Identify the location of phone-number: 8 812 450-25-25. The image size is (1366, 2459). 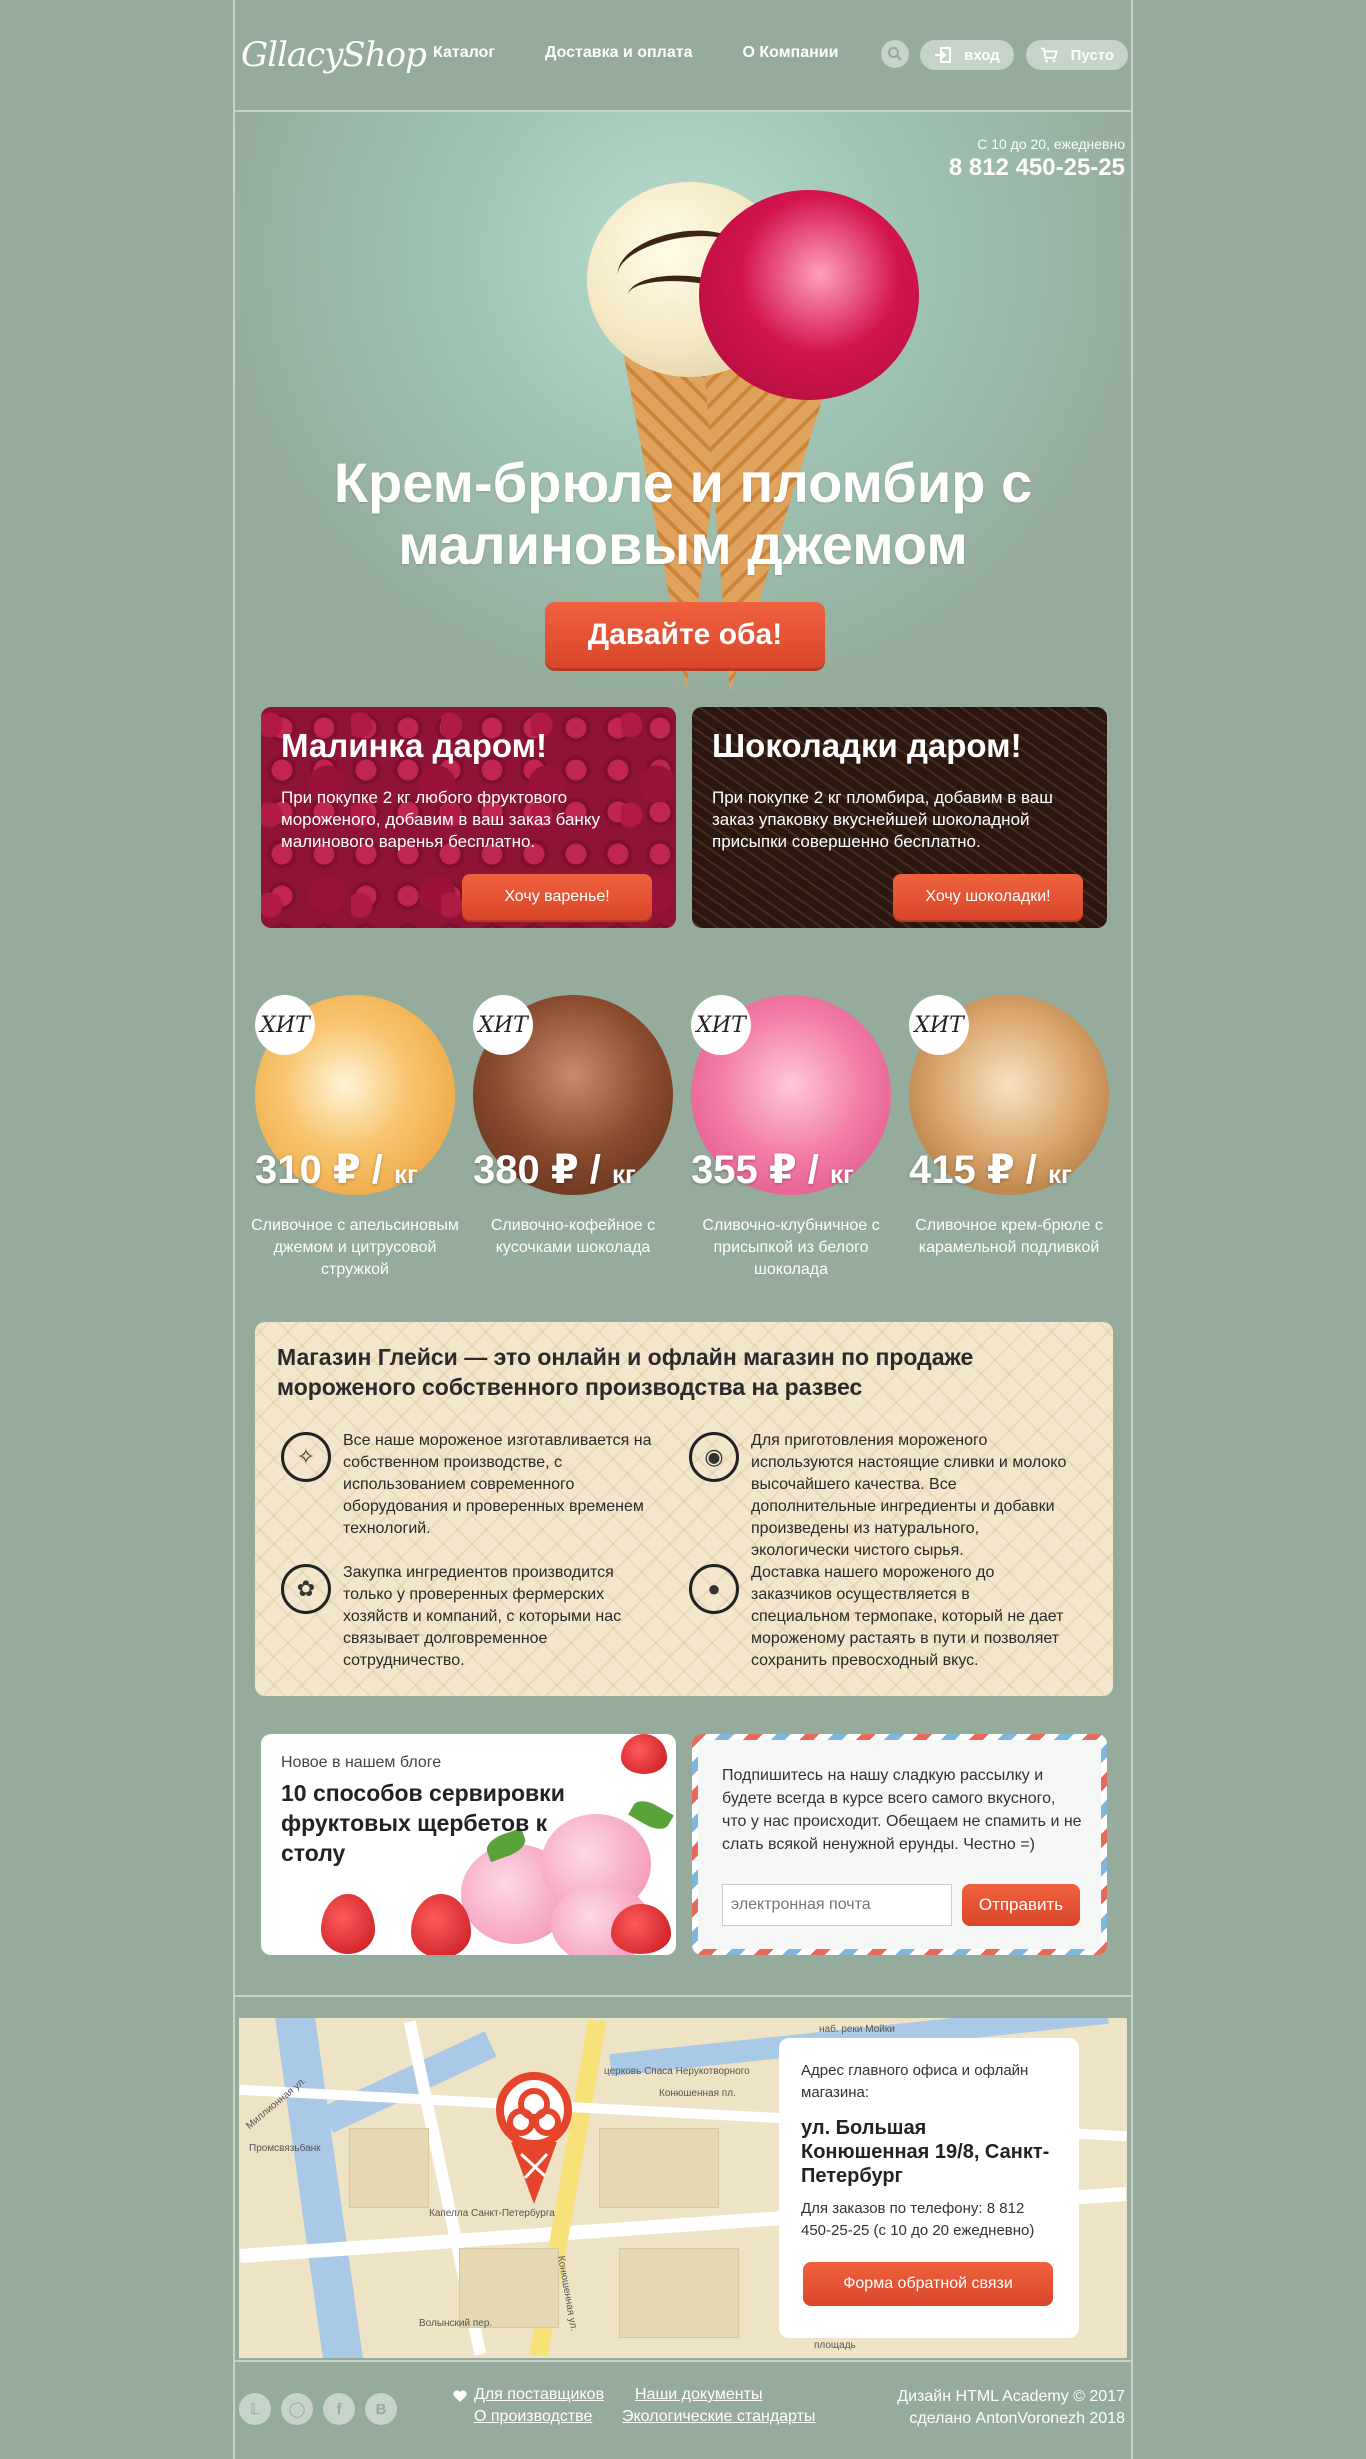
(1037, 168).